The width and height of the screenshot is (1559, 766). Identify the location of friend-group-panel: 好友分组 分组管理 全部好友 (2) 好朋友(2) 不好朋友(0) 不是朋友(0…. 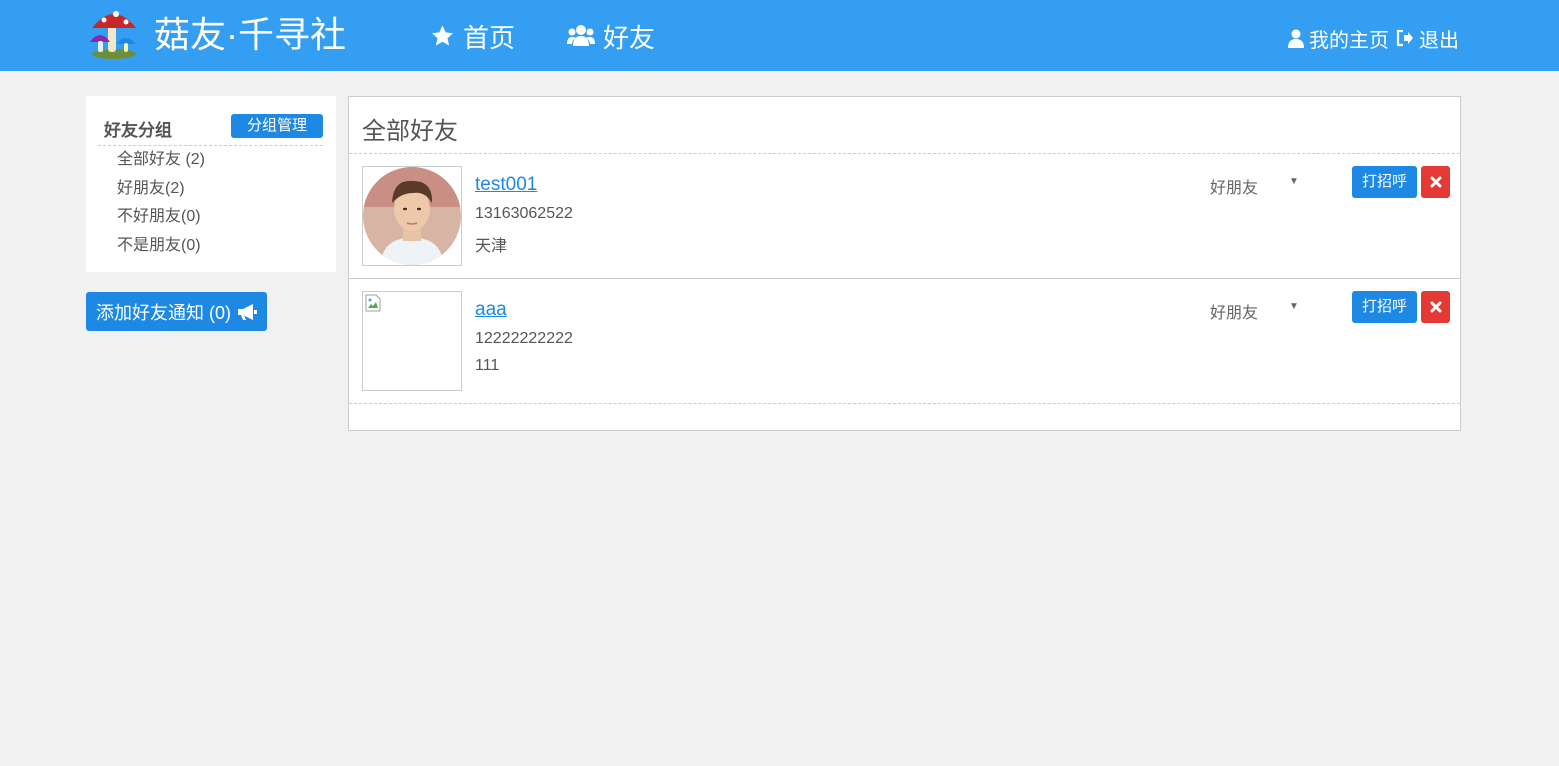
(211, 184).